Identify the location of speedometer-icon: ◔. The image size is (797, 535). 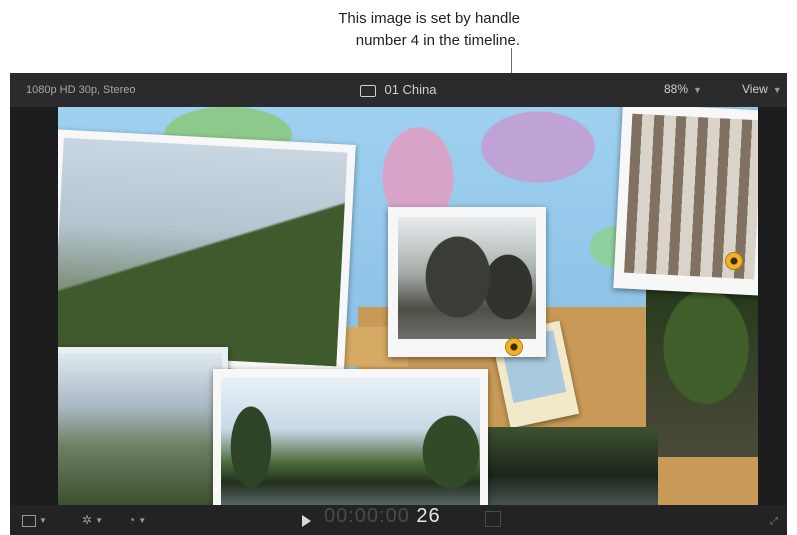
(132, 520).